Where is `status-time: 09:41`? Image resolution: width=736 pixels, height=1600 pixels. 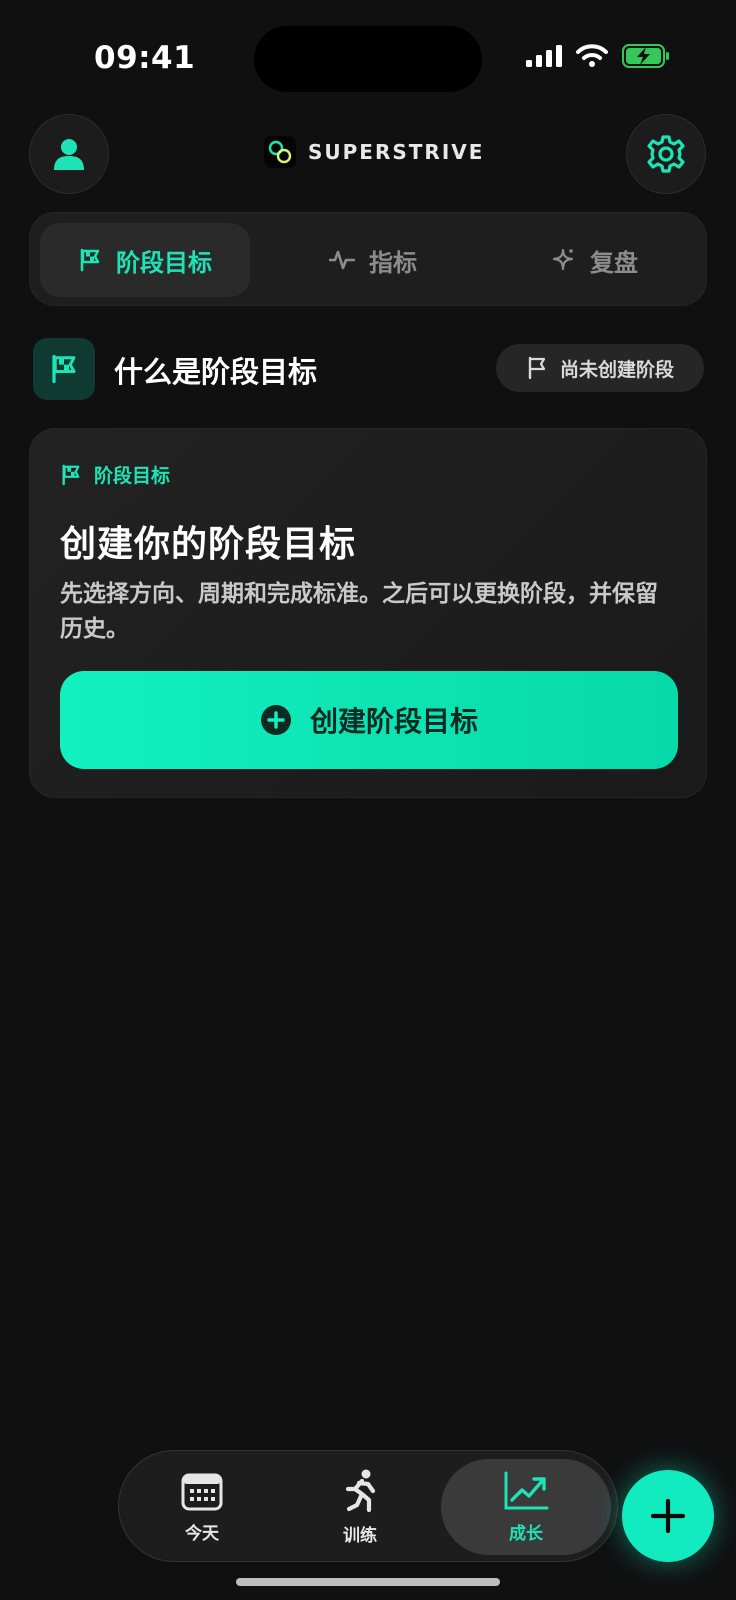 status-time: 09:41 is located at coordinates (145, 58).